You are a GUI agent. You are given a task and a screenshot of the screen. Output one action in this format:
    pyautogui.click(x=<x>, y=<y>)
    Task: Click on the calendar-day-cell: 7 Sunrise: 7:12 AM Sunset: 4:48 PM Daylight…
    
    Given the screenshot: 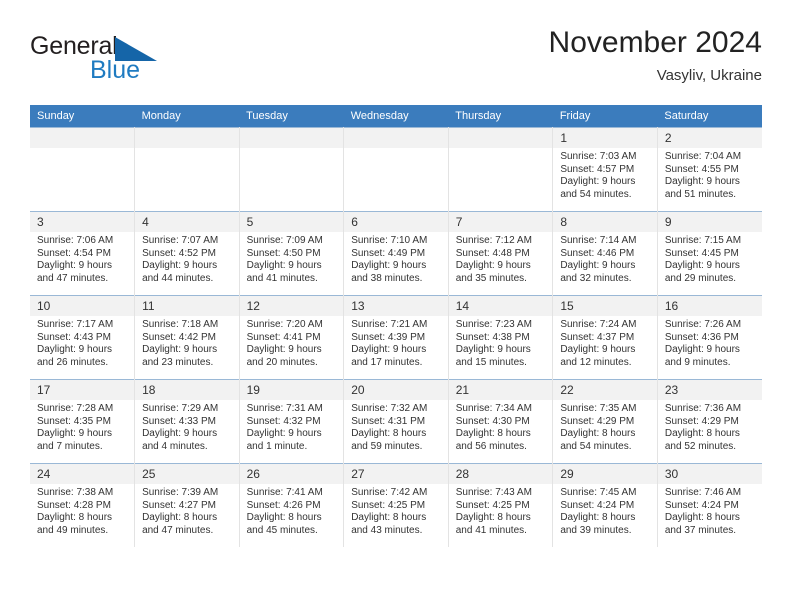 What is the action you would take?
    pyautogui.click(x=501, y=253)
    